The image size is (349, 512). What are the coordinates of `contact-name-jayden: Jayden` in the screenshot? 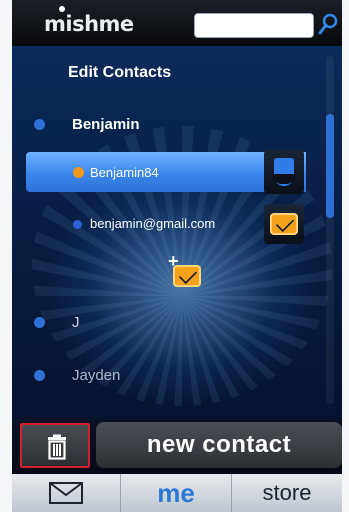 It's located at (96, 375).